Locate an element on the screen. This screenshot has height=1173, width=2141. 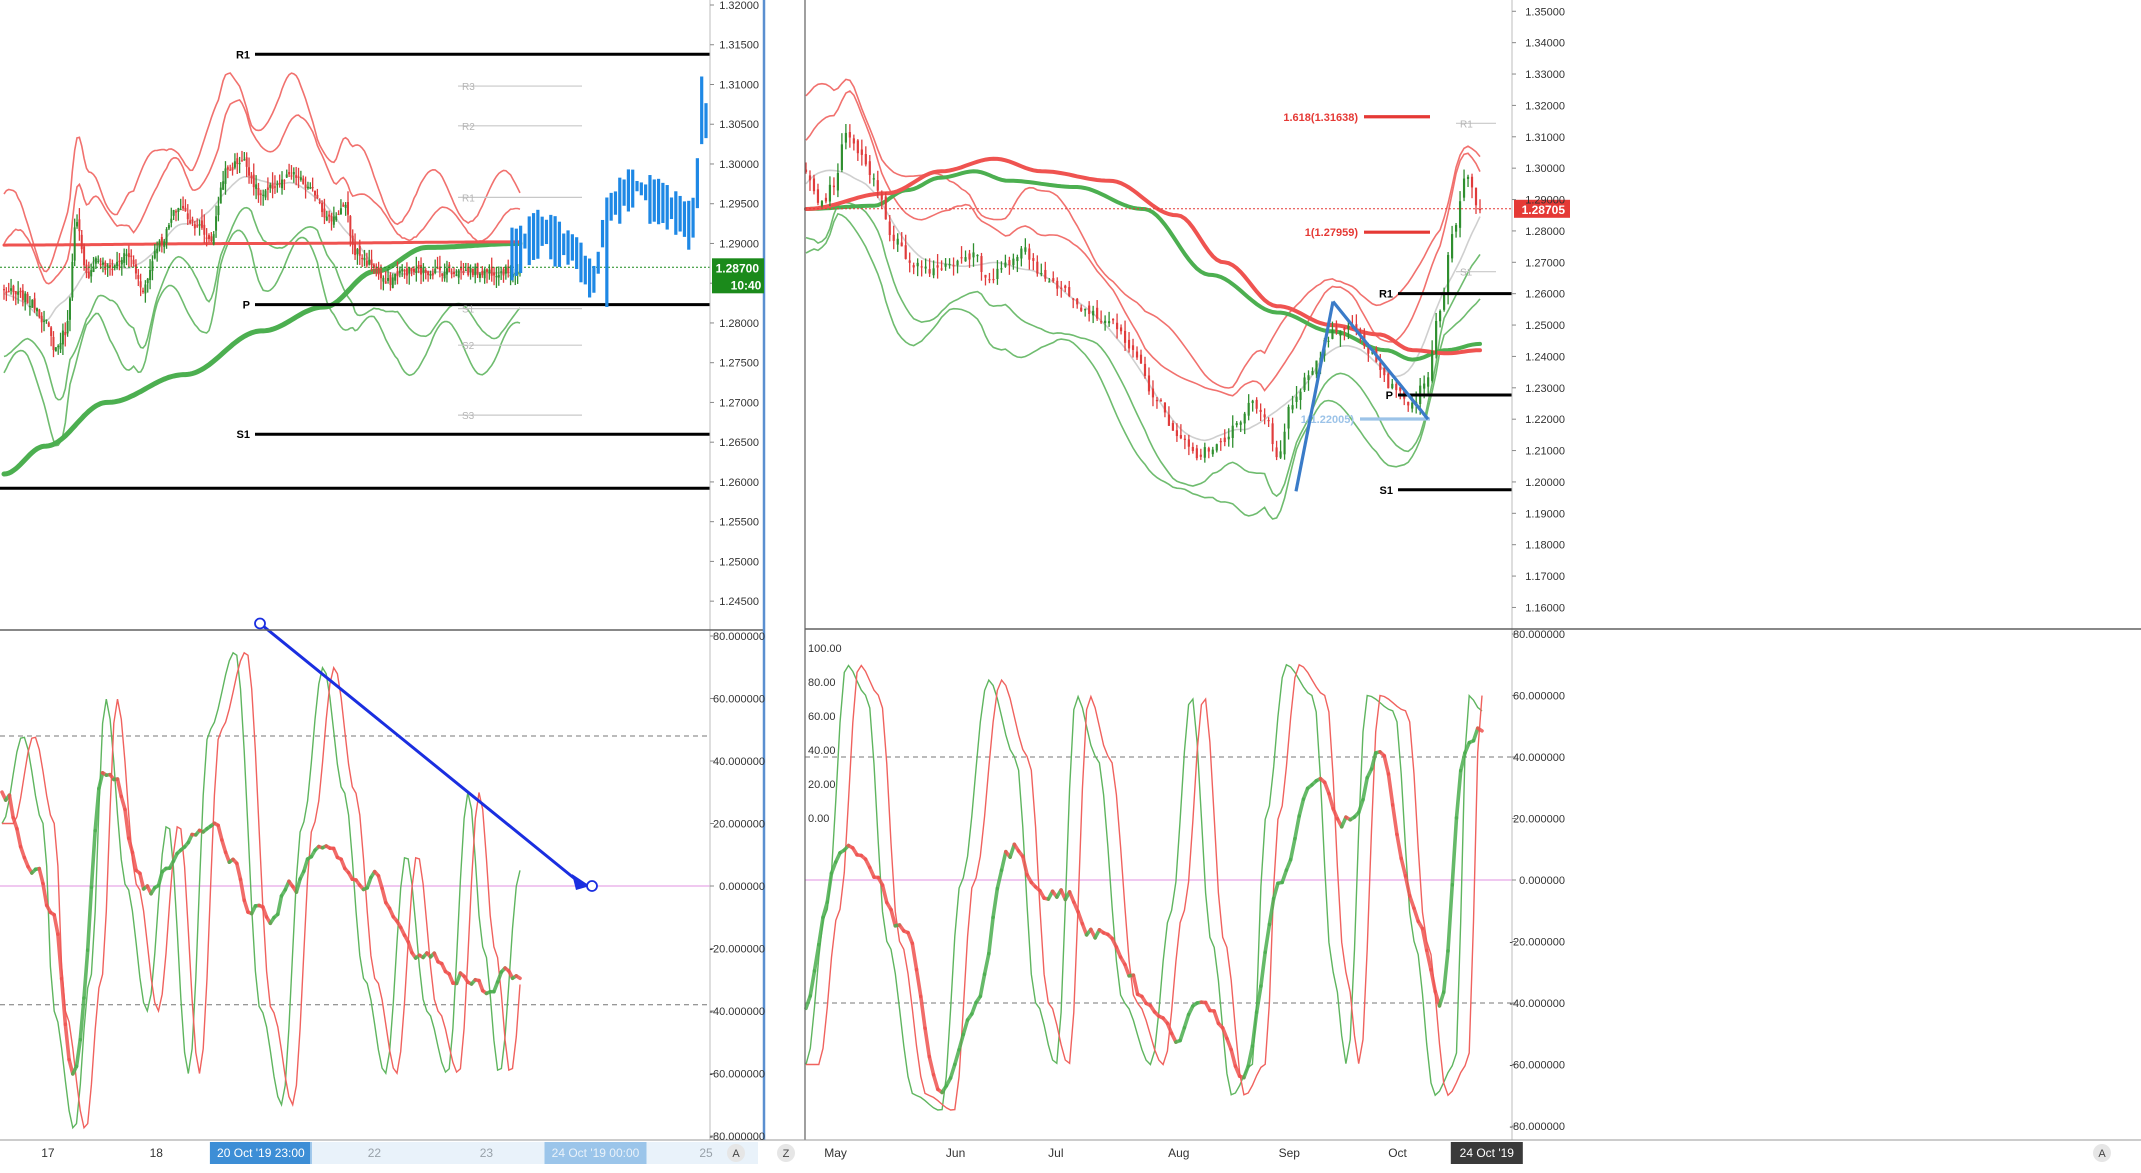
trend-arrow-end-handle is located at coordinates (592, 886).